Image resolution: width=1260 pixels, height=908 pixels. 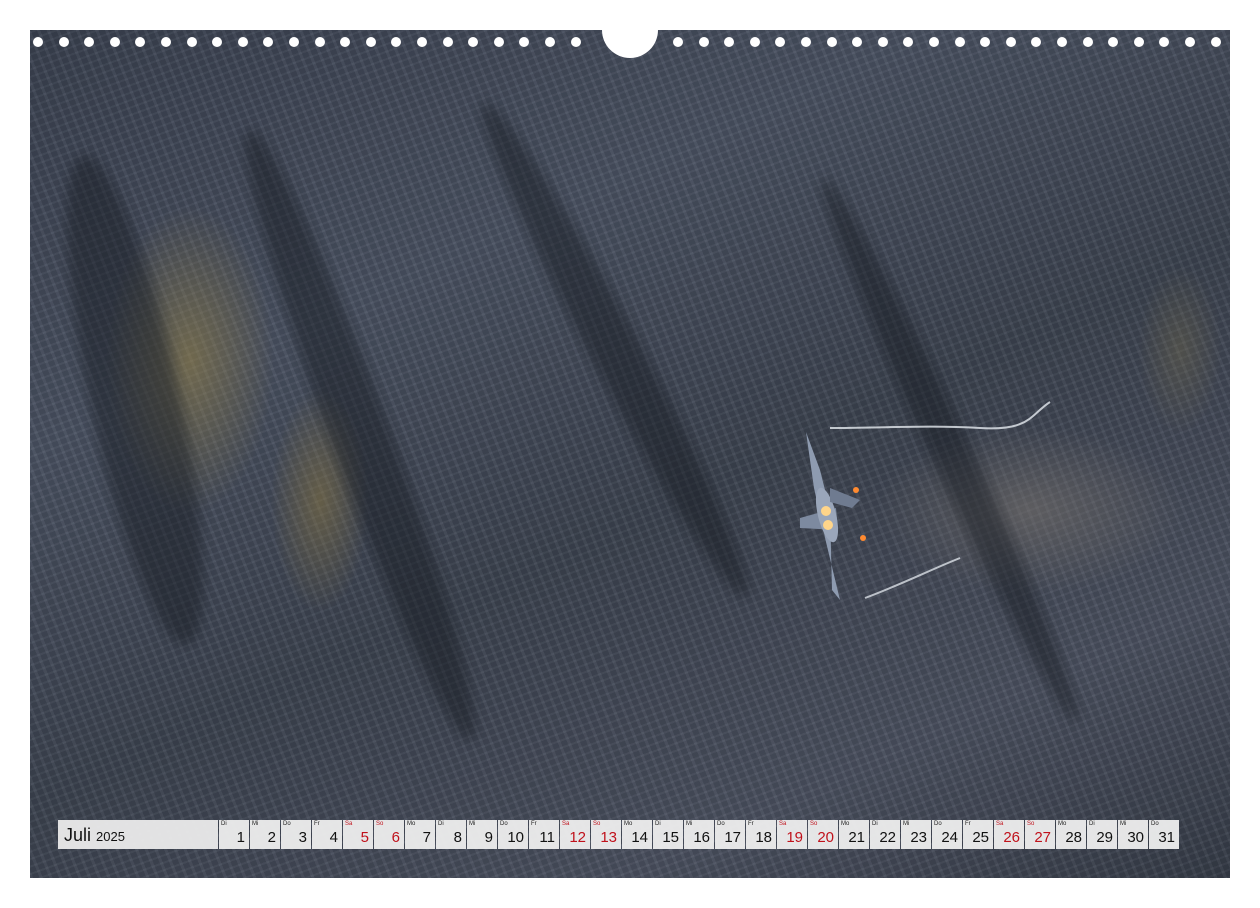 I want to click on day-cell: Do 17, so click(x=730, y=834).